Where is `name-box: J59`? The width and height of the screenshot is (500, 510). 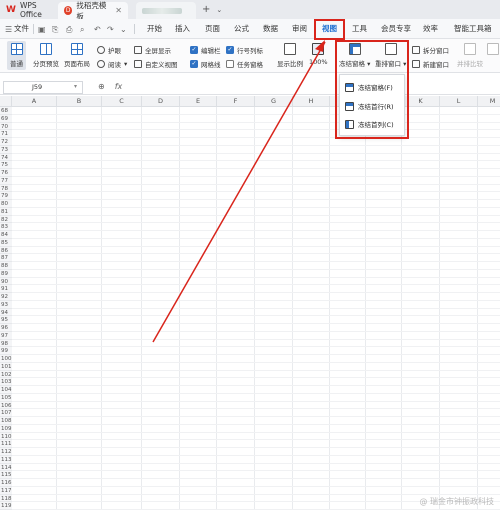
name-box: J59 is located at coordinates (43, 87).